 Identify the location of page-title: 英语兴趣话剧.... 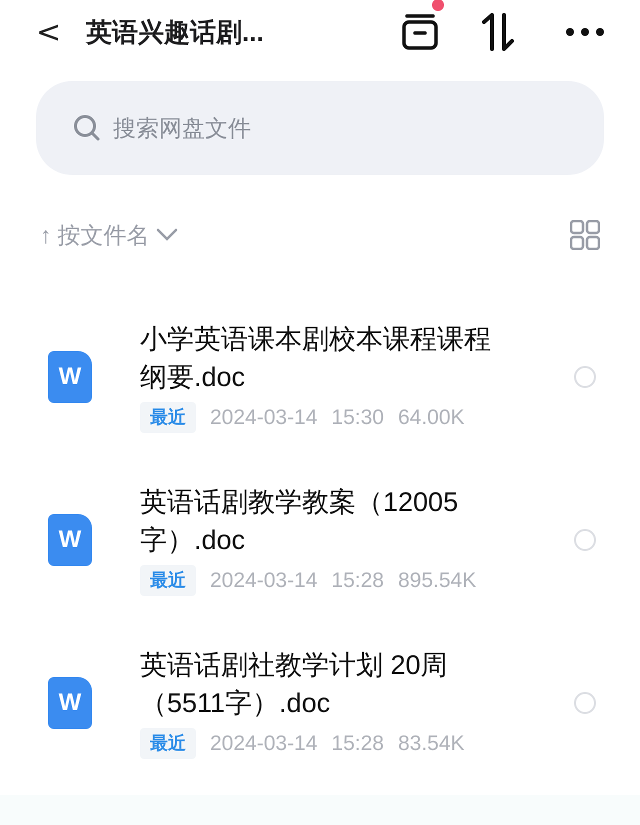
(175, 32).